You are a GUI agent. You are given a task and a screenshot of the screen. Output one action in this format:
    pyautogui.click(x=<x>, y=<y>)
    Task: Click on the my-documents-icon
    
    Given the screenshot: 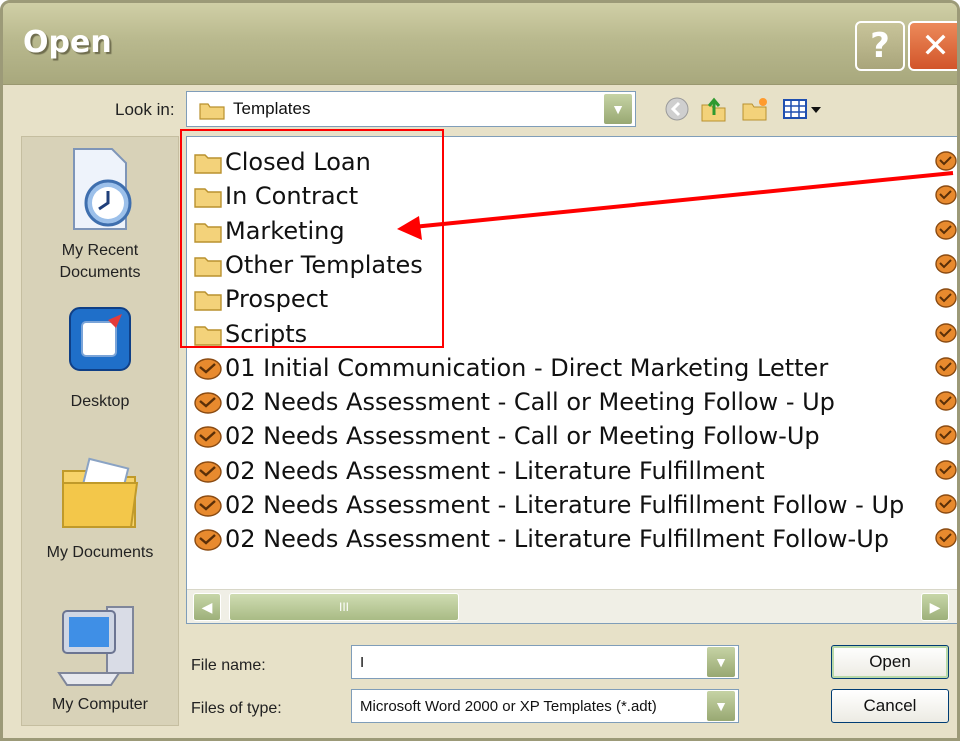 What is the action you would take?
    pyautogui.click(x=100, y=492)
    